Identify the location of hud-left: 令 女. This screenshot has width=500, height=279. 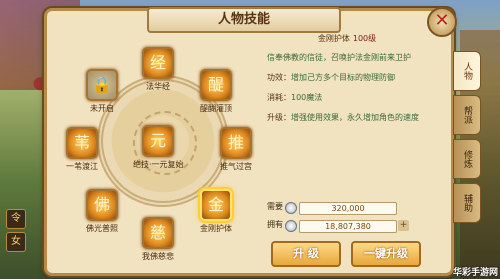
(24, 239).